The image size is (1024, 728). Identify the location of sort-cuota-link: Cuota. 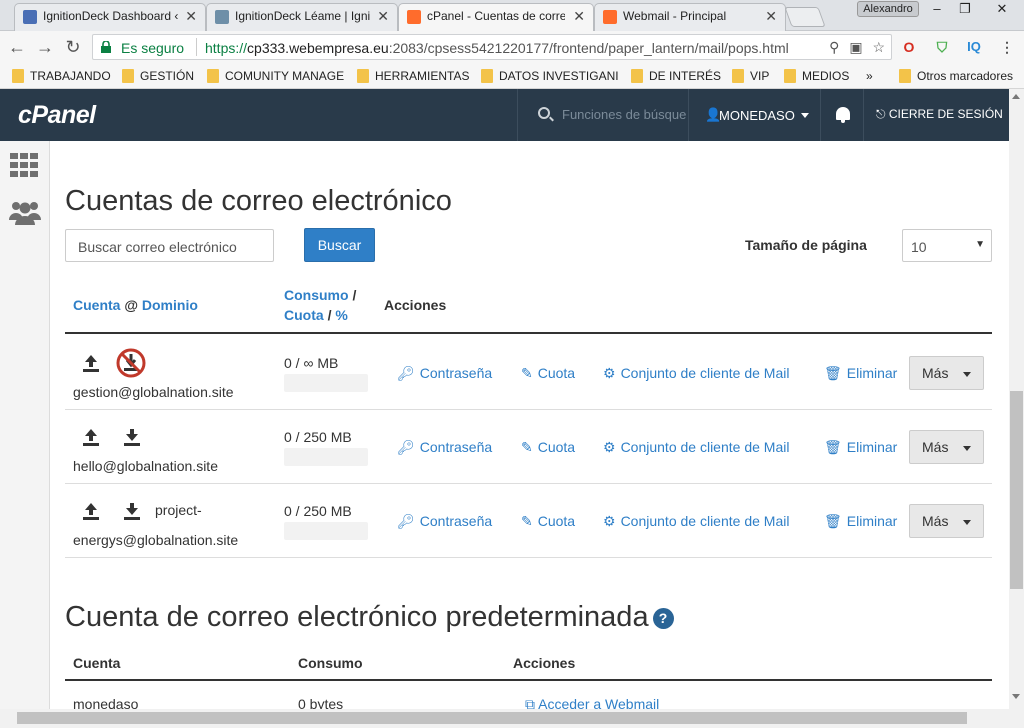
(304, 315).